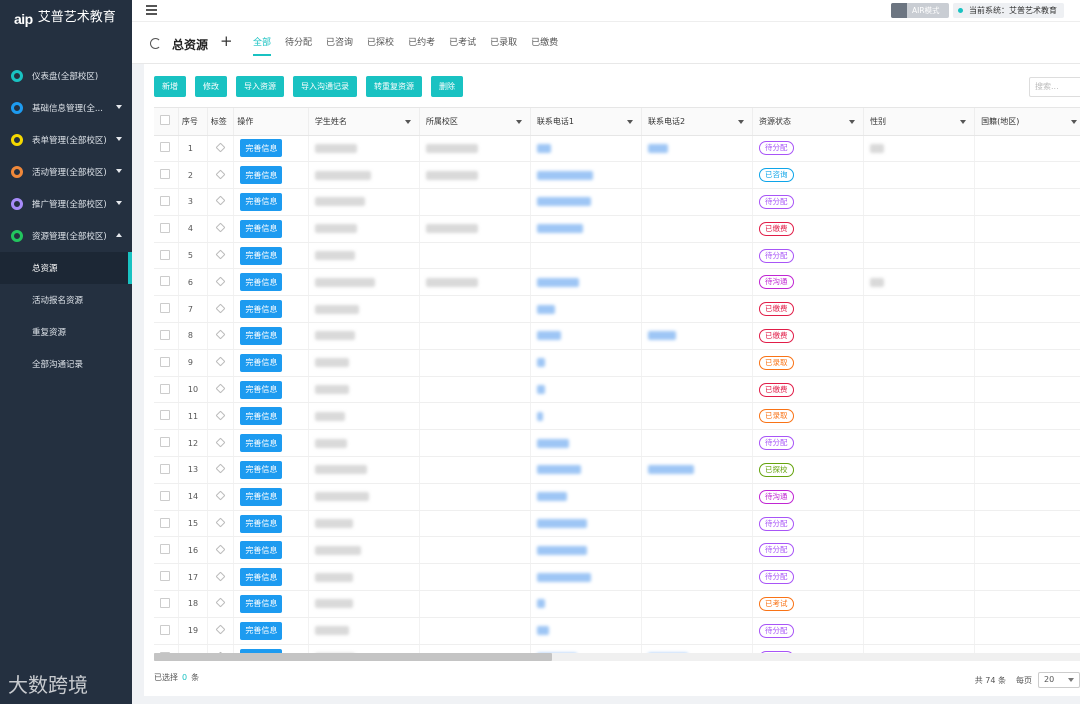 The height and width of the screenshot is (704, 1080). Describe the element at coordinates (920, 10) in the screenshot. I see `air-mode-toggle: AIR模式` at that location.